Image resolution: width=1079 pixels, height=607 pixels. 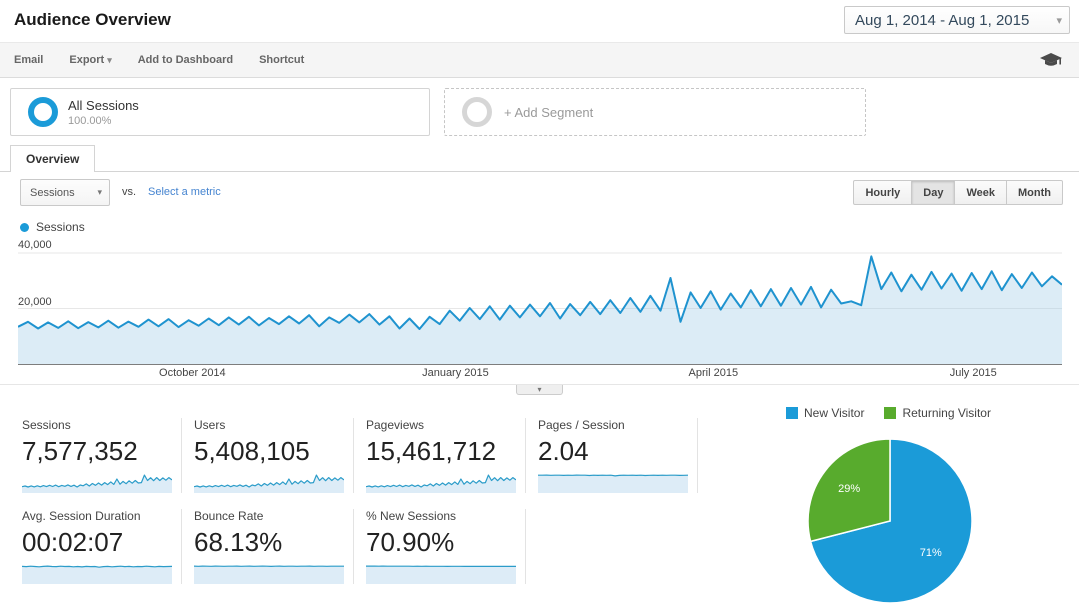 I want to click on segment-all-sessions: All Sessions 100.00%, so click(x=220, y=112).